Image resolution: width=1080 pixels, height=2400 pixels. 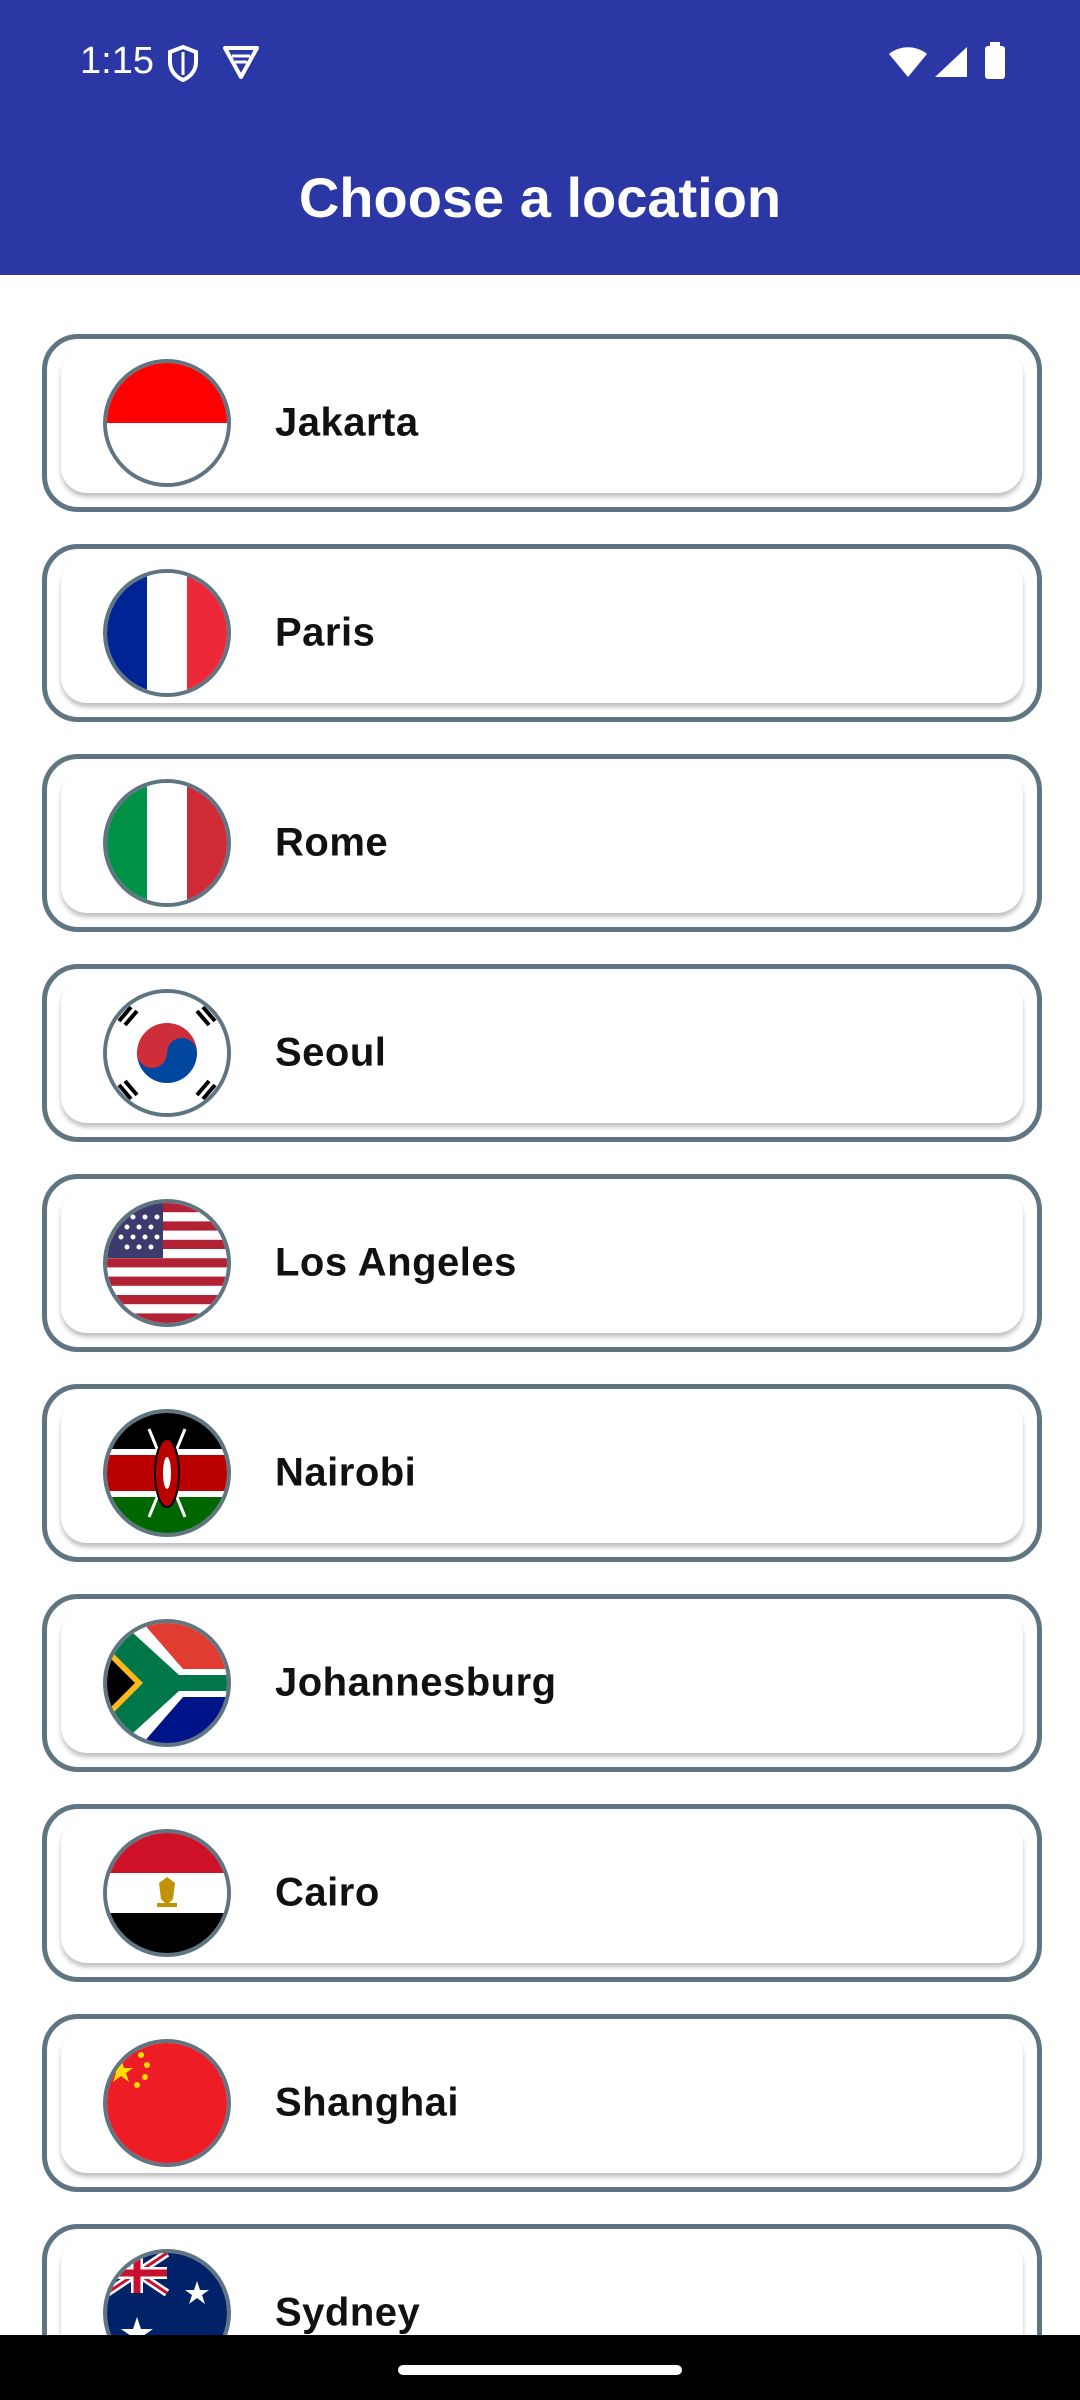 What do you see at coordinates (167, 423) in the screenshot?
I see `indonesia-flag-icon` at bounding box center [167, 423].